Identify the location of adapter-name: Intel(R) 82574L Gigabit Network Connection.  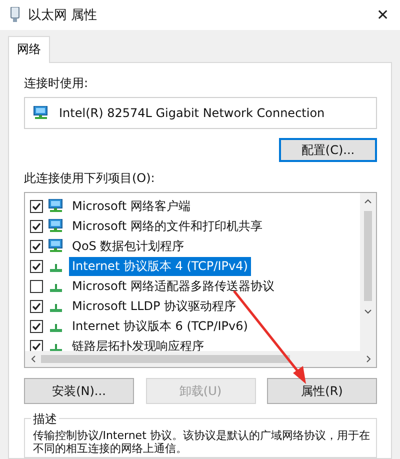
(192, 113).